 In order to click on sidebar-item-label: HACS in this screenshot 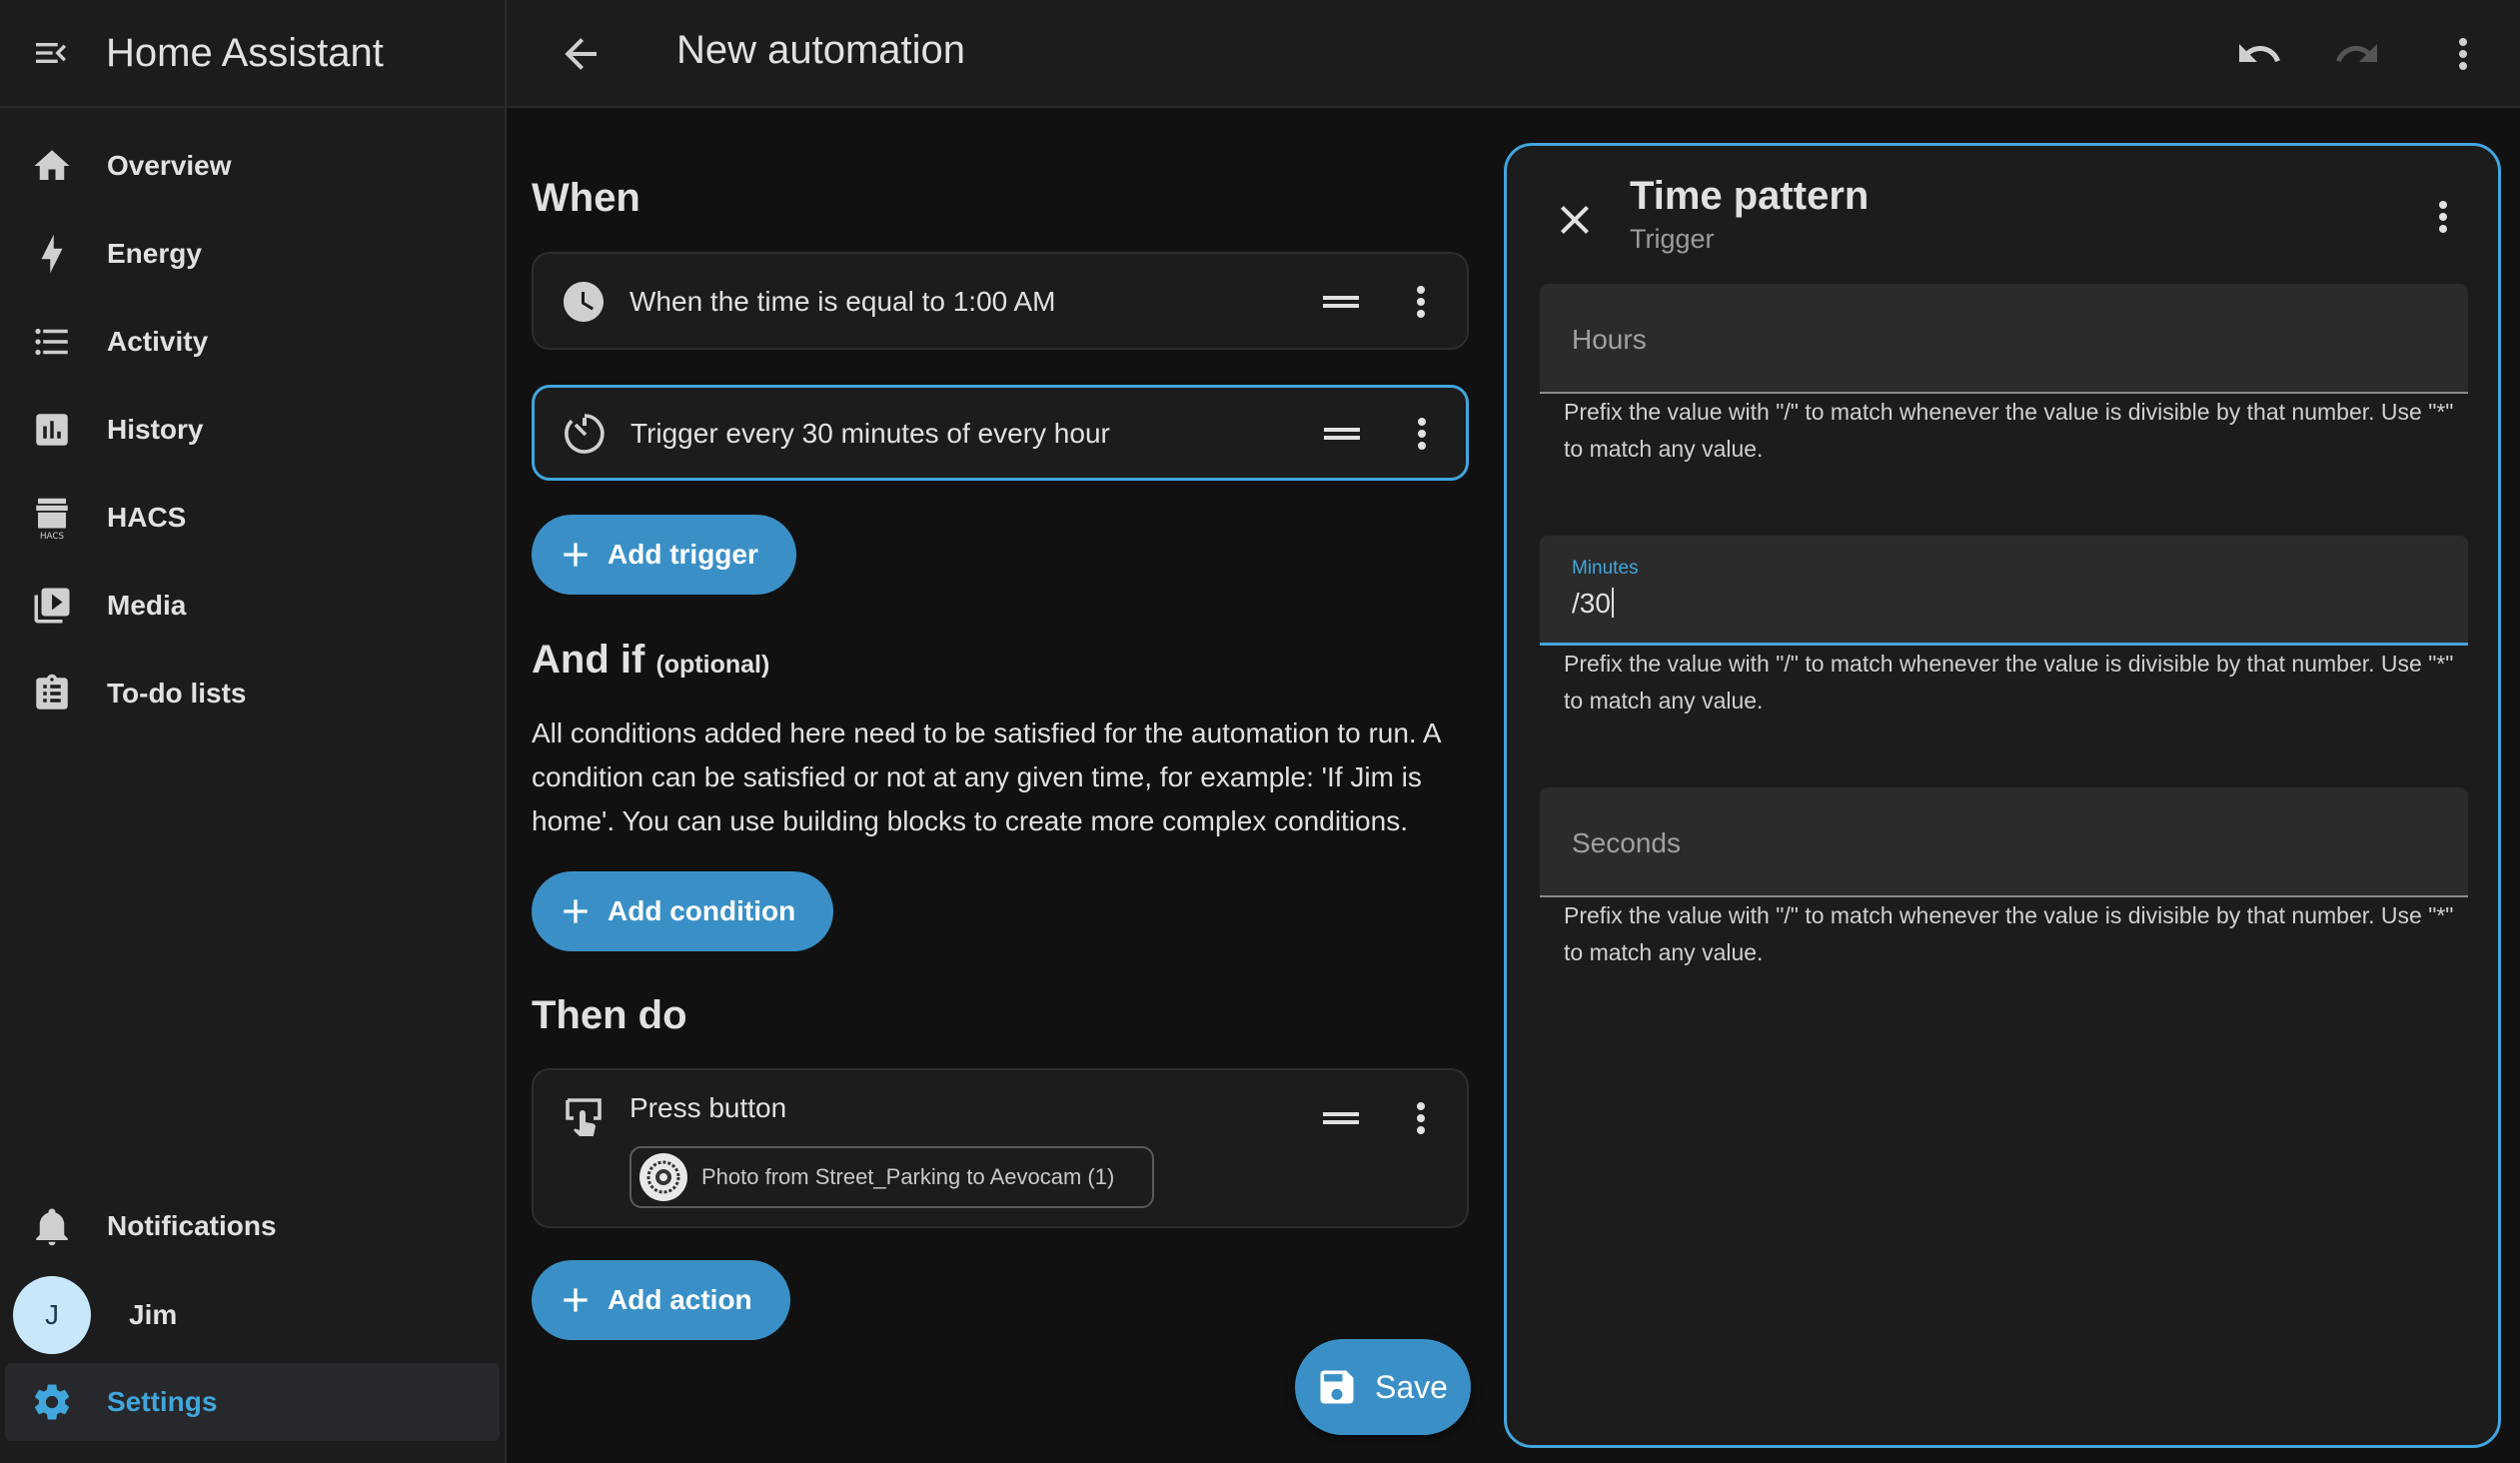, I will do `click(147, 517)`.